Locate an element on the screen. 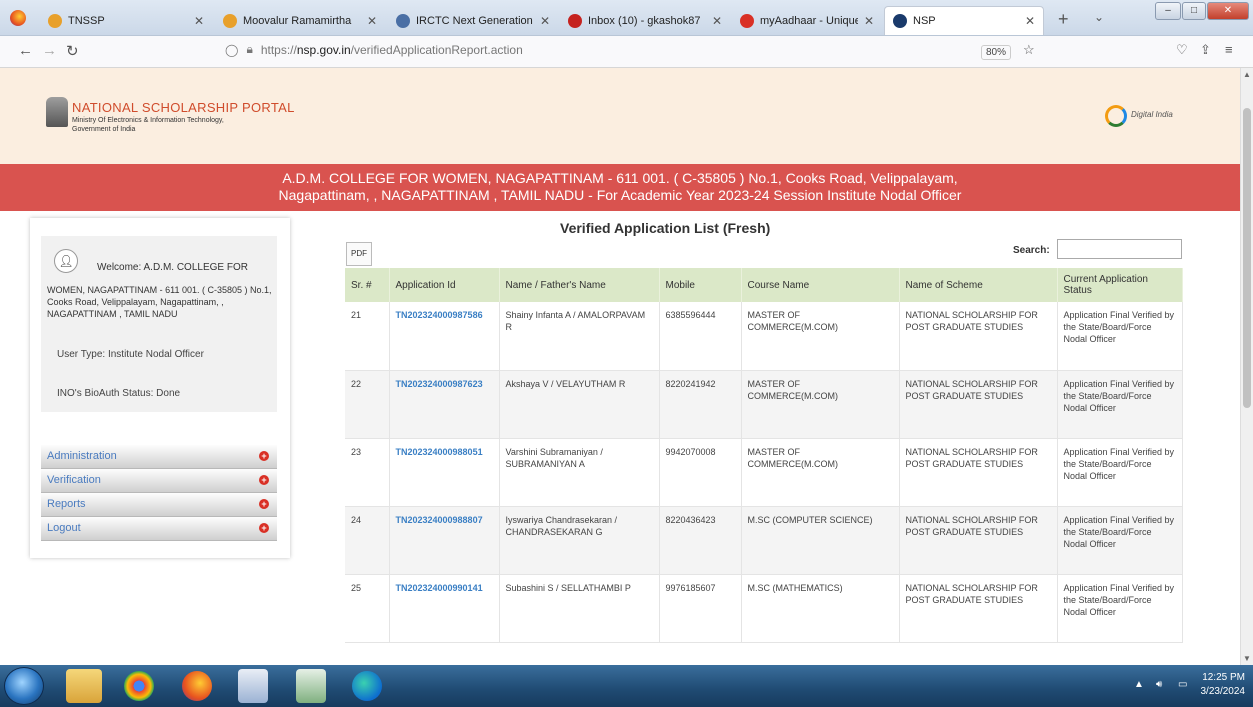  scroll-up-icon: ▲ is located at coordinates (1247, 74).